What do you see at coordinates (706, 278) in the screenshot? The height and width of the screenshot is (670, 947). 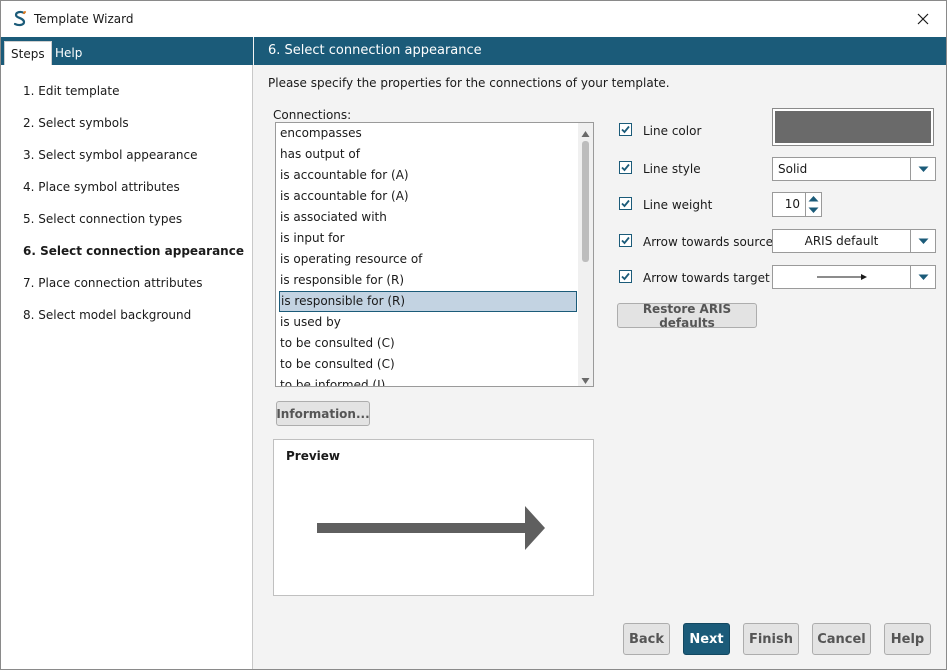 I see `arrow-target-label: Arrow towards target` at bounding box center [706, 278].